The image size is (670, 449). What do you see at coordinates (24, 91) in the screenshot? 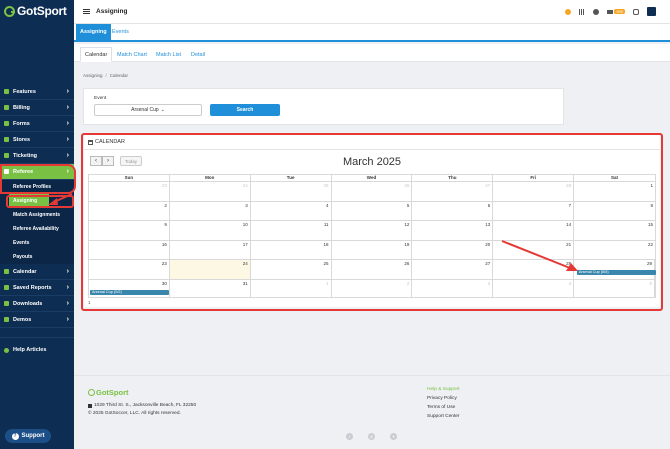
I see `sidebar-item-label: Features` at bounding box center [24, 91].